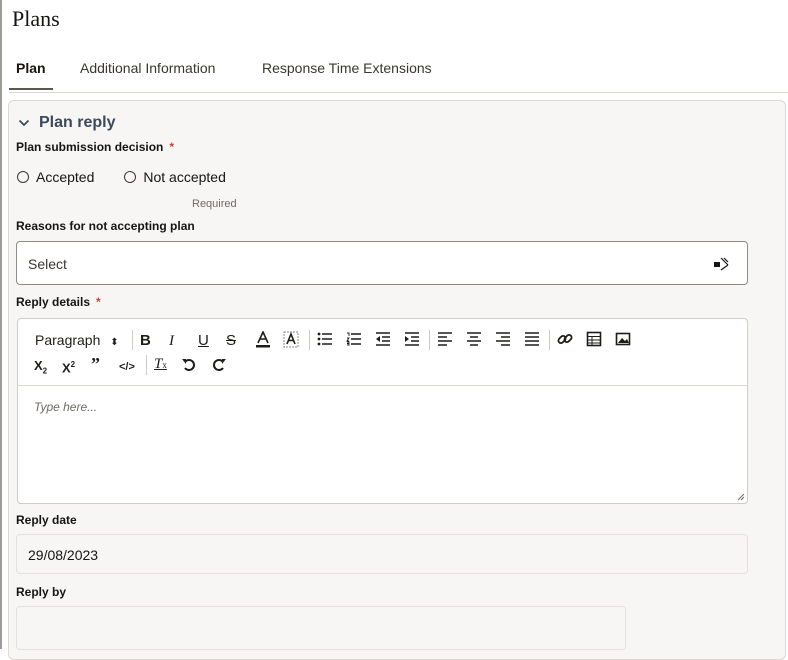 This screenshot has width=788, height=660. What do you see at coordinates (90, 147) in the screenshot?
I see `decision-label-text: Plan submission decision` at bounding box center [90, 147].